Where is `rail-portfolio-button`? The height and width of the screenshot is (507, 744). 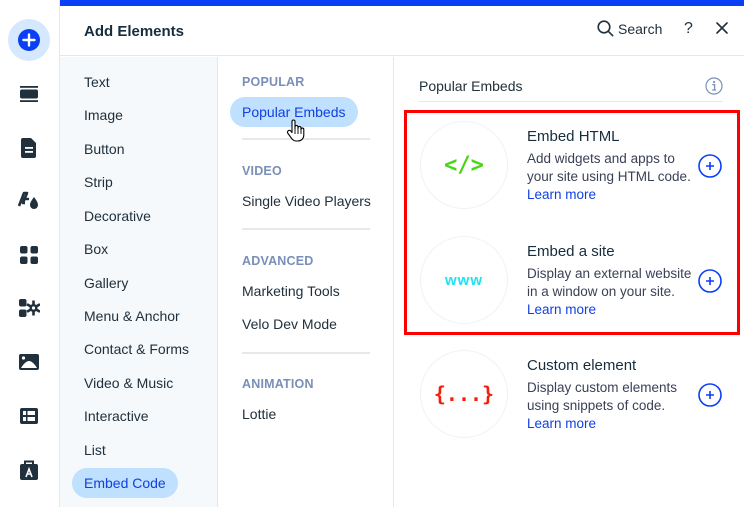
rail-portfolio-button is located at coordinates (29, 470).